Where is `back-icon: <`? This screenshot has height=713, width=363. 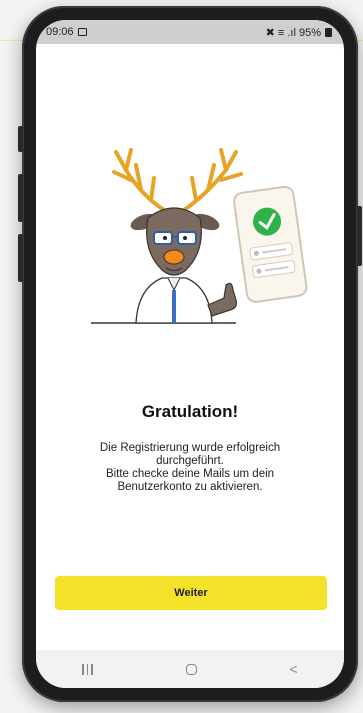 back-icon: < is located at coordinates (293, 669).